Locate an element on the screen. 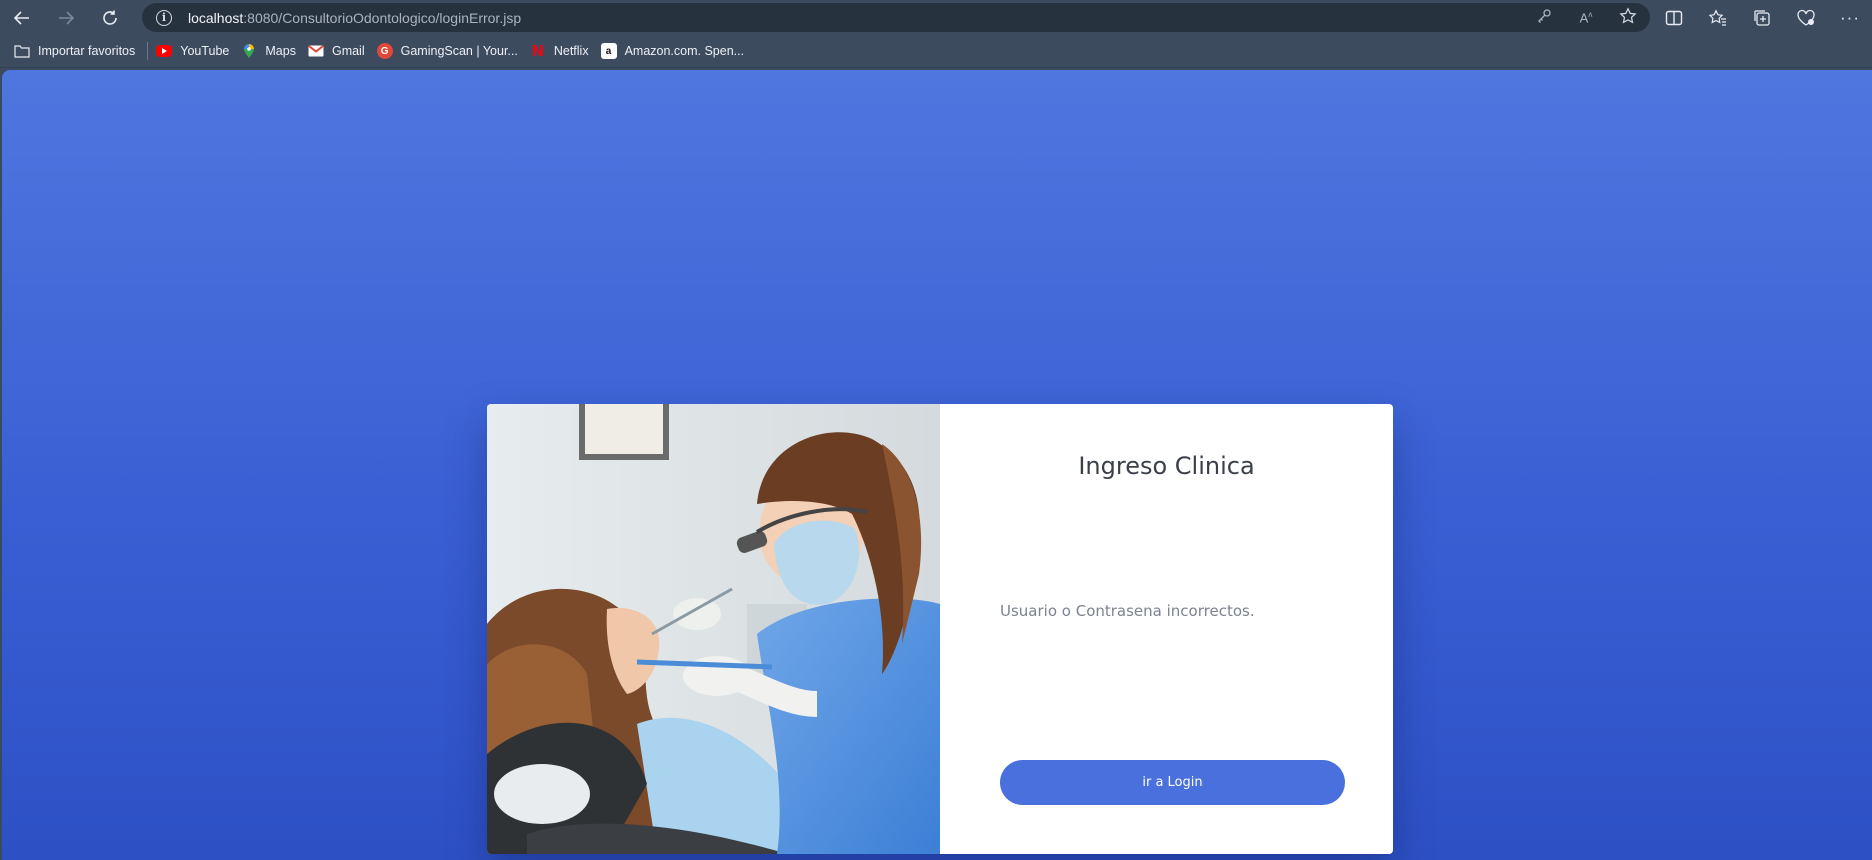  back-button is located at coordinates (22, 17).